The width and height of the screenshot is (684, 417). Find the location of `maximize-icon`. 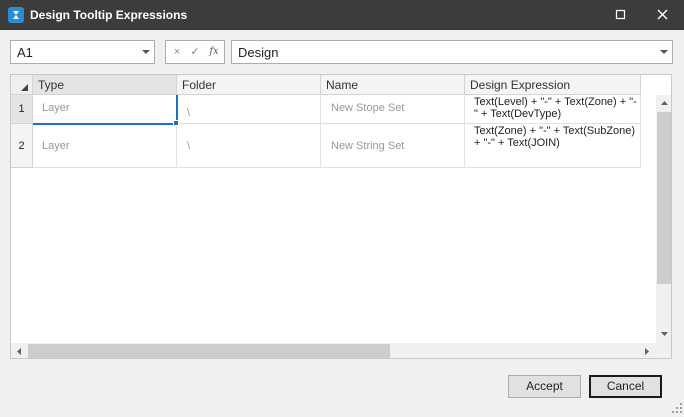

maximize-icon is located at coordinates (620, 14).